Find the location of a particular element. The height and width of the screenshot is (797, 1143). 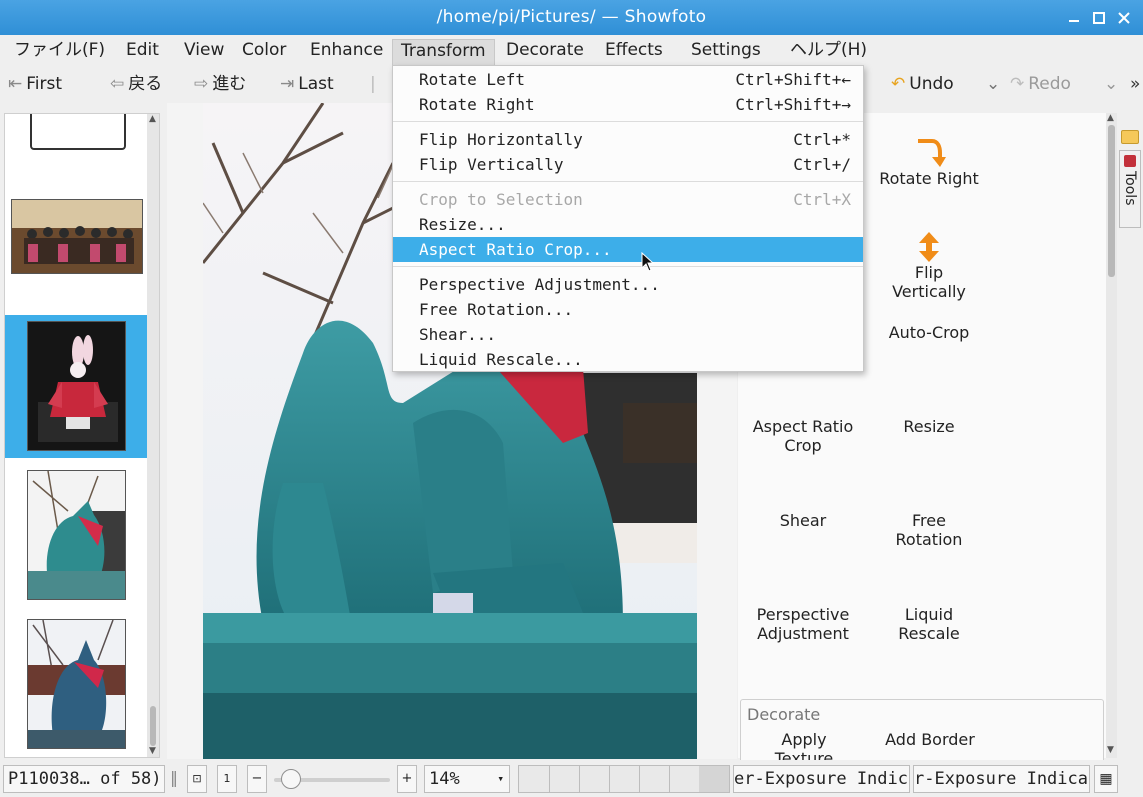

tool-free-rotation: Free Rotation is located at coordinates (929, 530).